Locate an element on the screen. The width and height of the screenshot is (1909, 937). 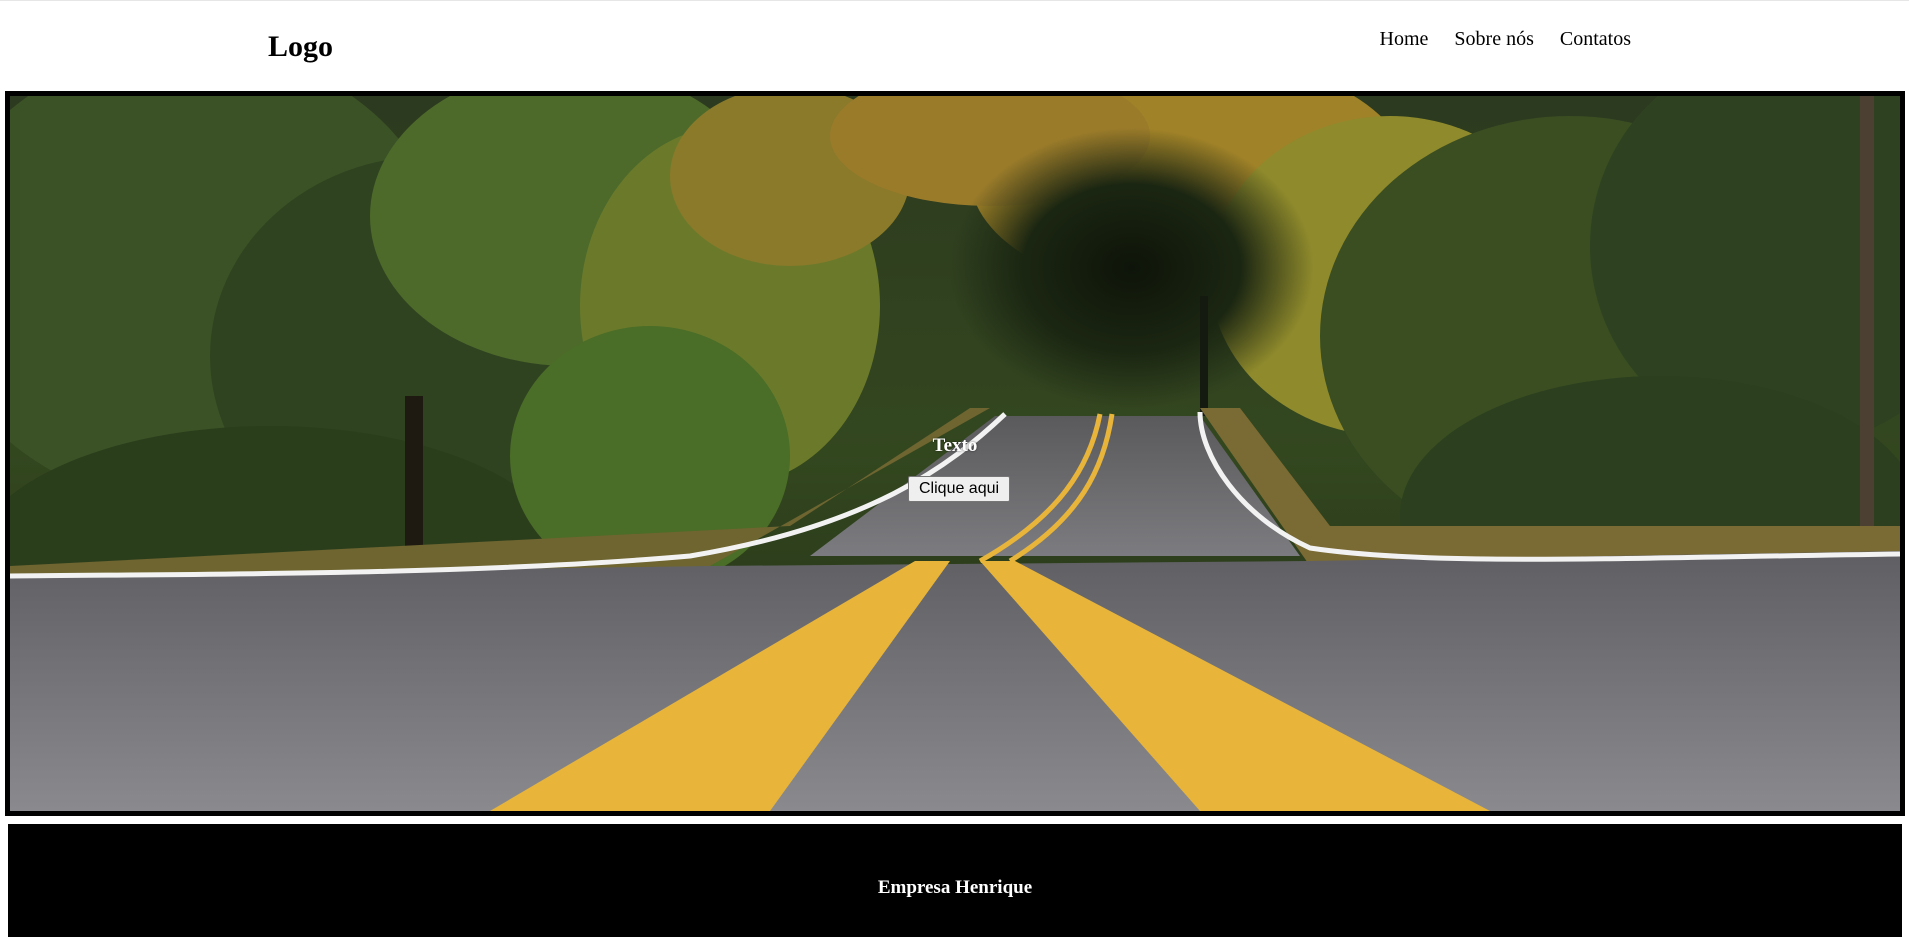
nav-link-home: Home is located at coordinates (1404, 39).